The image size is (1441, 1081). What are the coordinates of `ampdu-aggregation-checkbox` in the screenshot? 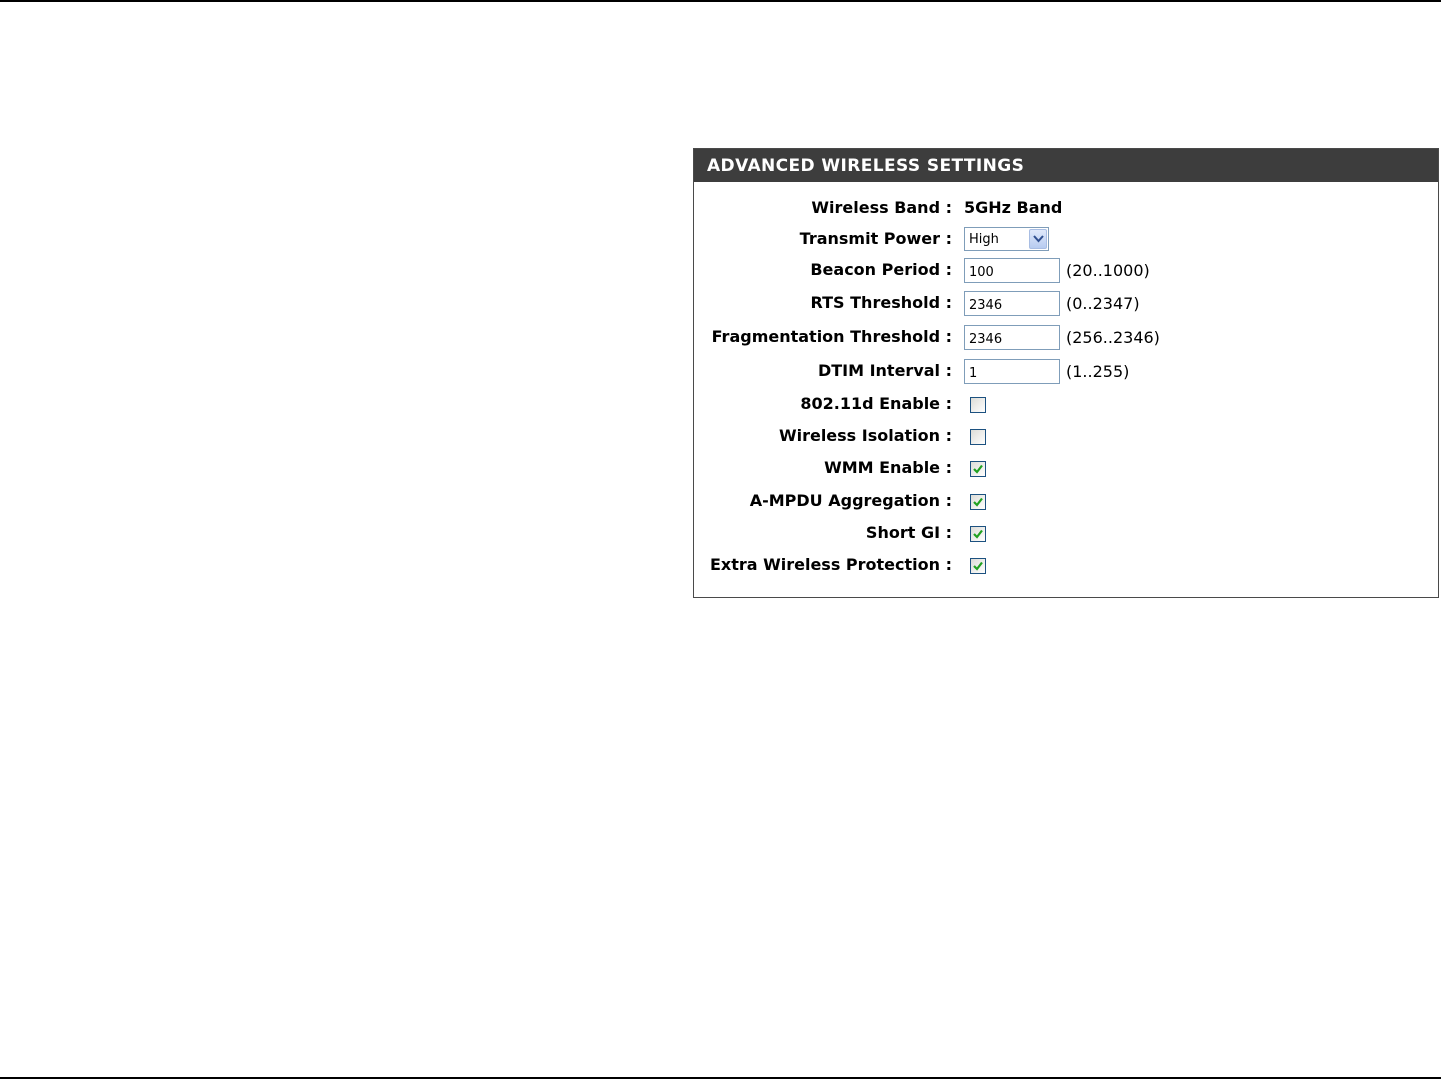 It's located at (978, 502).